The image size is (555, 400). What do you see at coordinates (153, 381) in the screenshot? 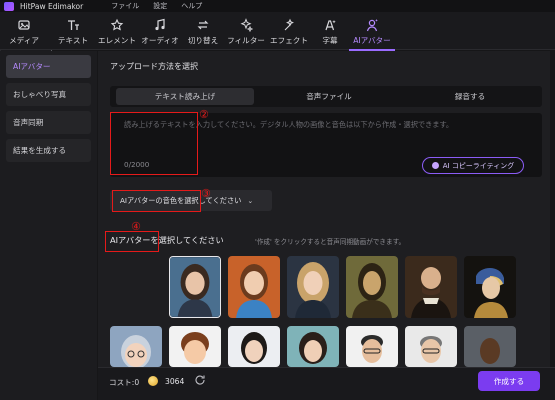
I see `coin-icon` at bounding box center [153, 381].